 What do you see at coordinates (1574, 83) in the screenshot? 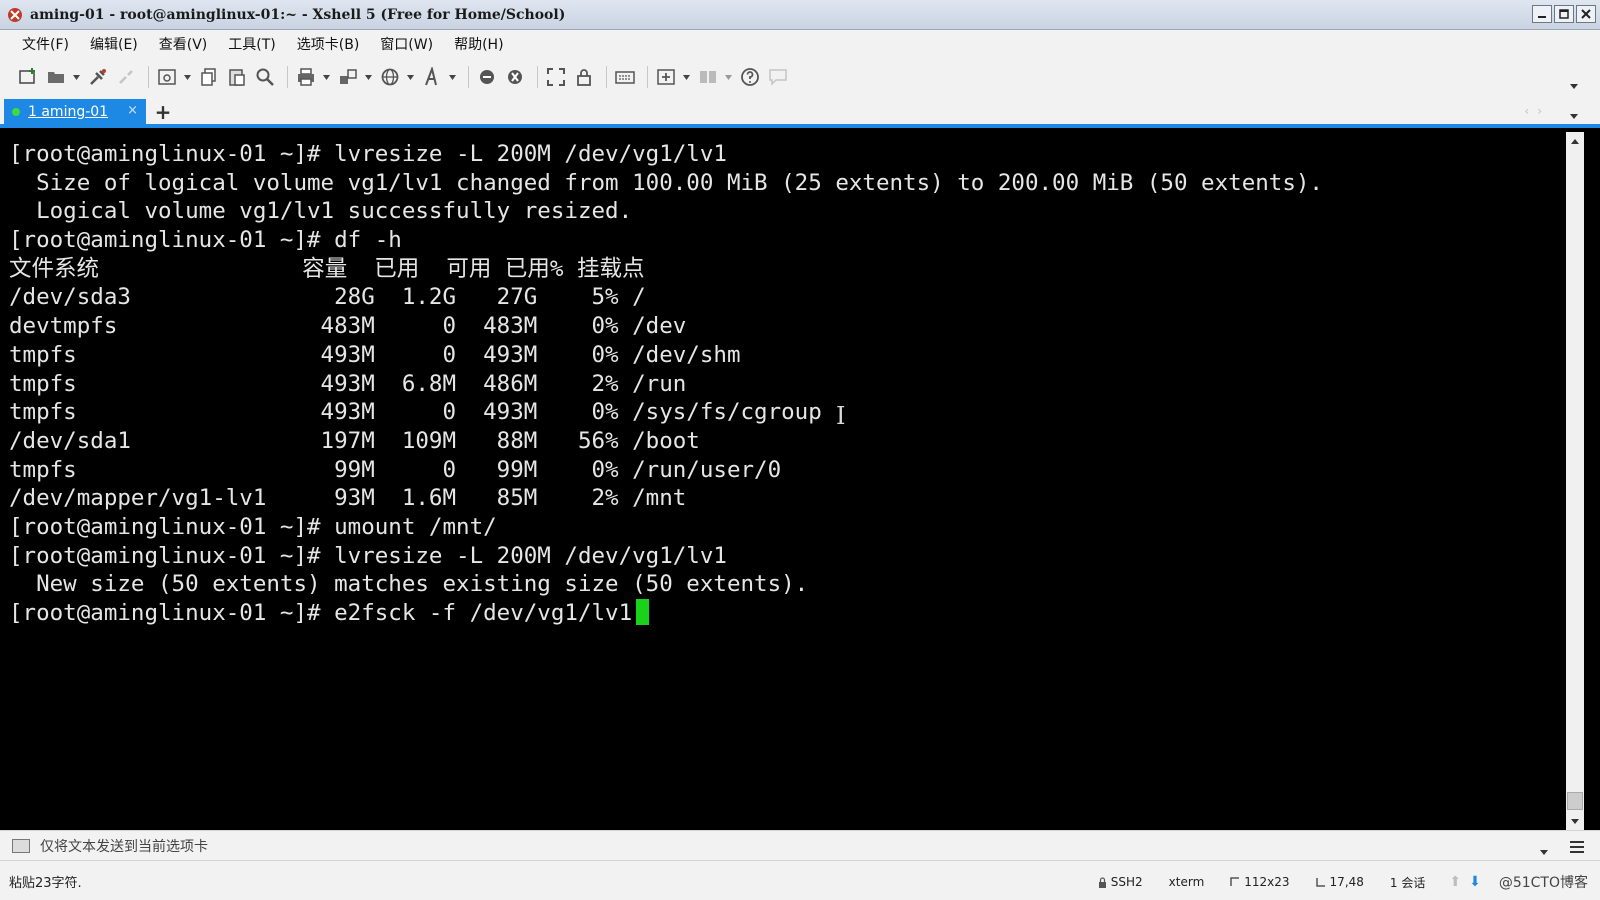
I see `toolbar-overflow-button` at bounding box center [1574, 83].